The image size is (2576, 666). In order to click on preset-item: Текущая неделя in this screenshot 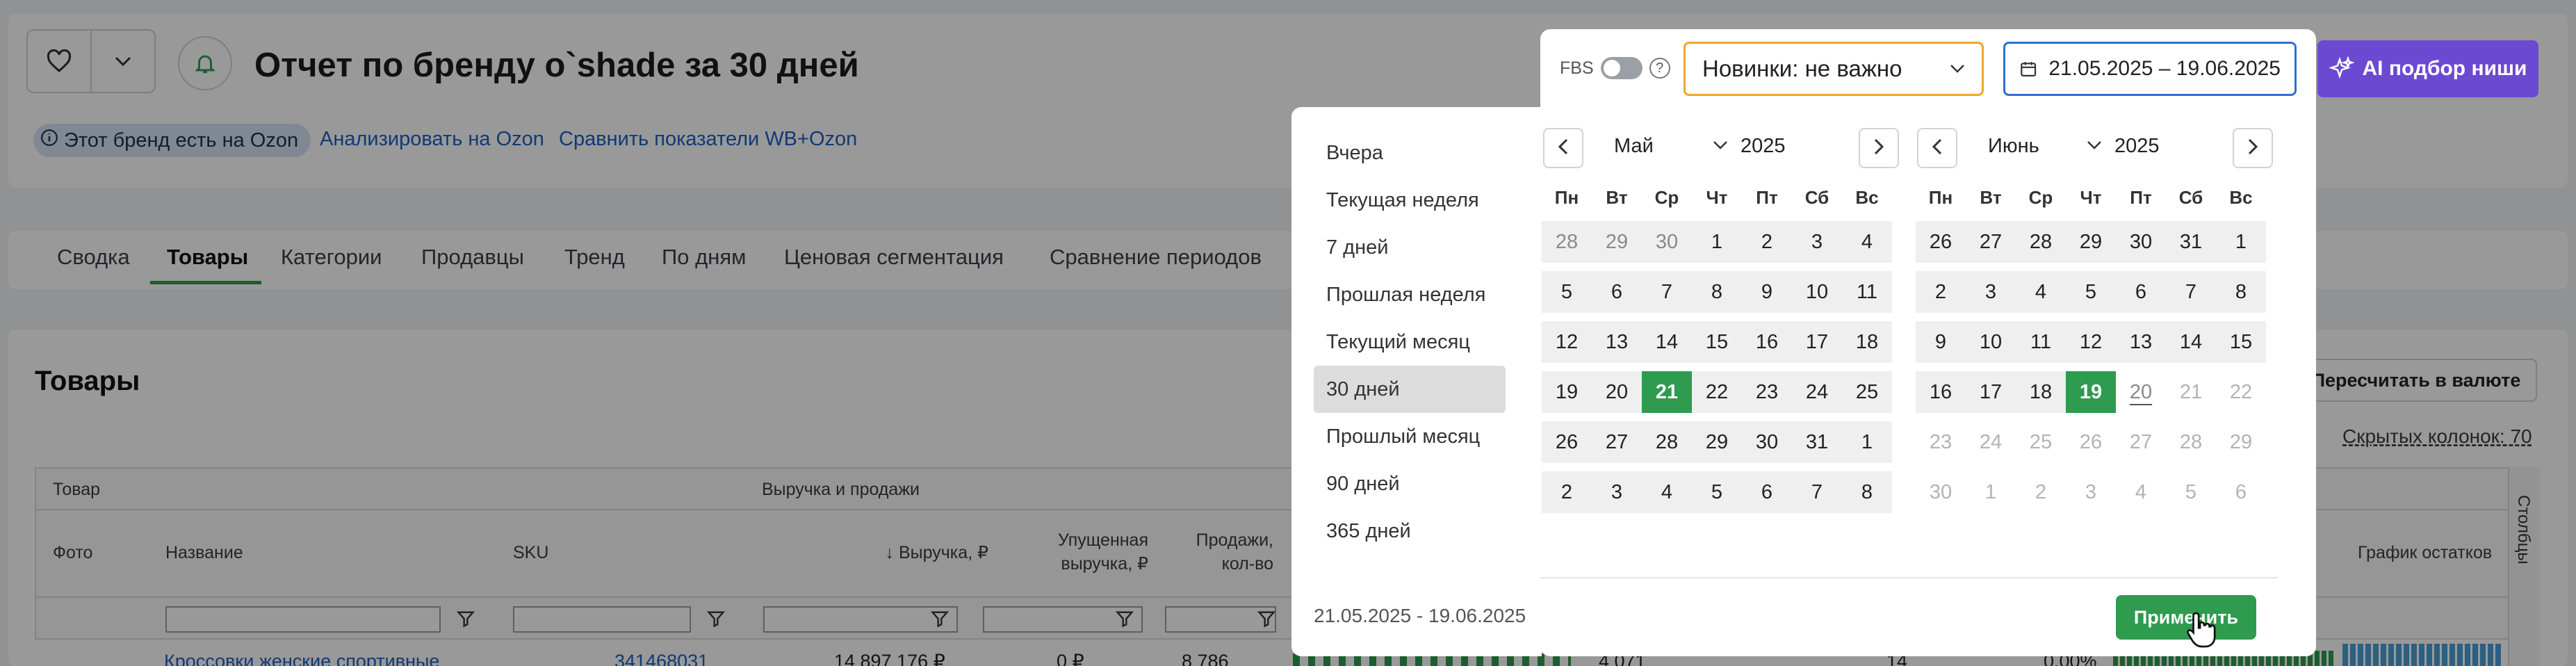, I will do `click(1410, 201)`.